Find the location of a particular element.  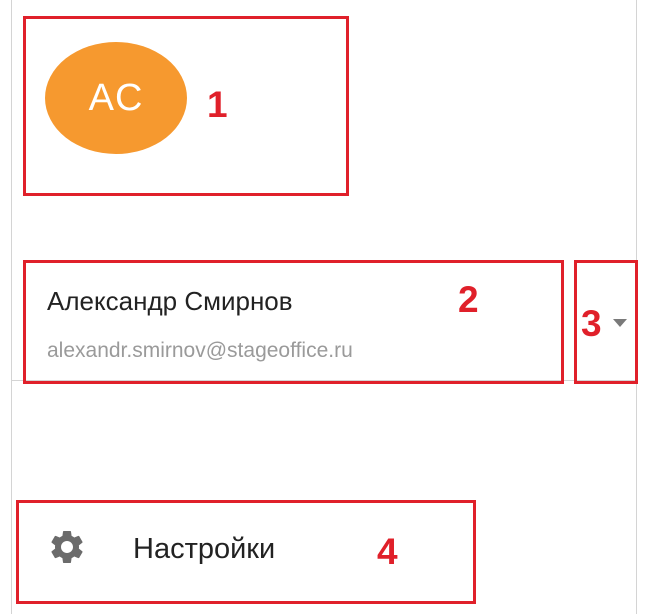

callout-number-2: 2 is located at coordinates (468, 299).